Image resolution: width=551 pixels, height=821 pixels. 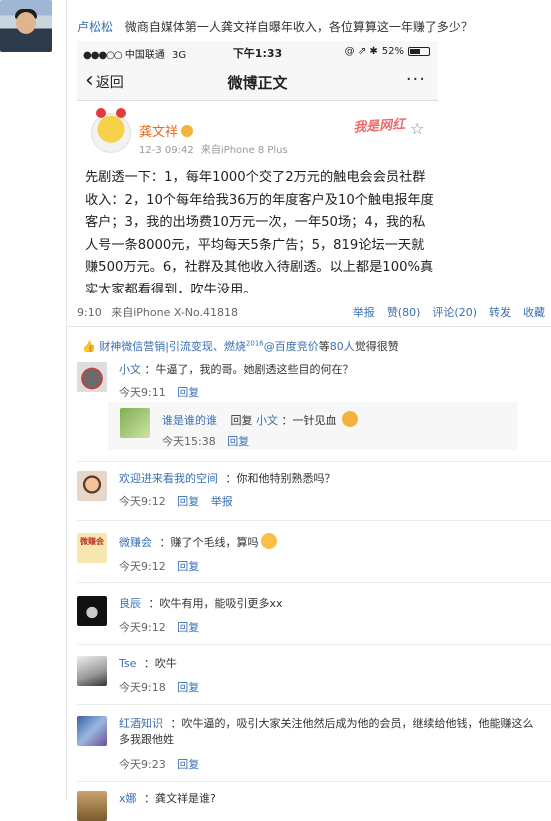 I want to click on comment-meta: 今天9:11 回复, so click(x=163, y=392).